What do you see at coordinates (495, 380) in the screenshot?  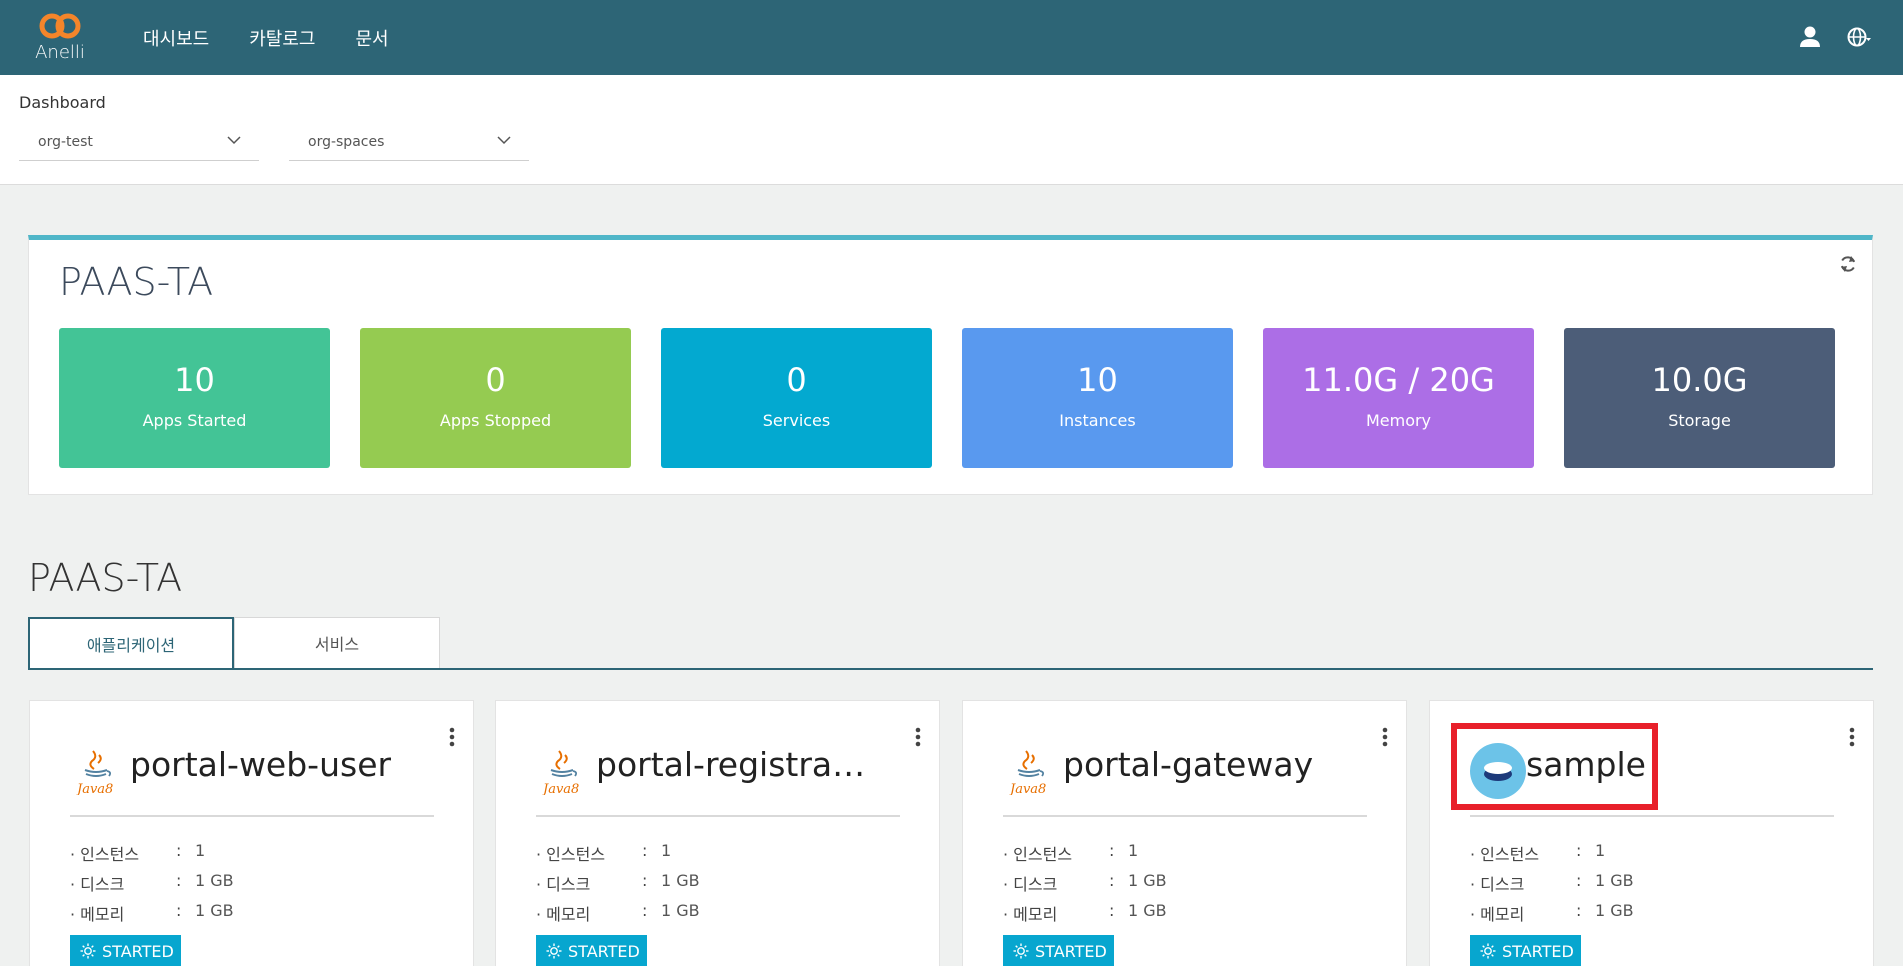 I see `stat-value: 0` at bounding box center [495, 380].